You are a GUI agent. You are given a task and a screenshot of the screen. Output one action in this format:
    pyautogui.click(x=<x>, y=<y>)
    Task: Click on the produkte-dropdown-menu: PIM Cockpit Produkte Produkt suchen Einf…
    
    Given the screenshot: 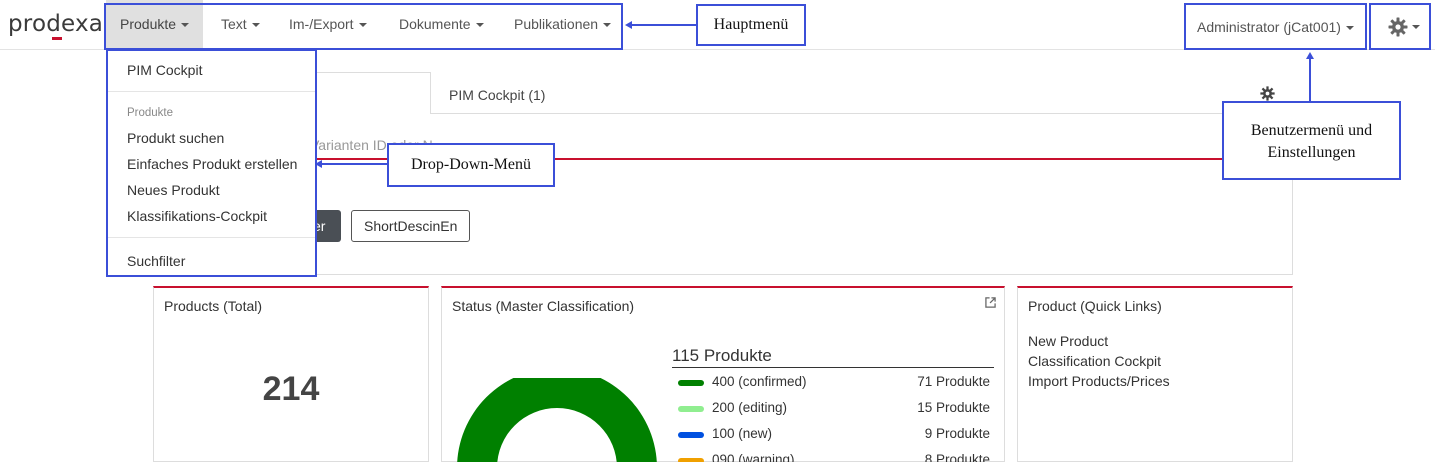 What is the action you would take?
    pyautogui.click(x=211, y=163)
    